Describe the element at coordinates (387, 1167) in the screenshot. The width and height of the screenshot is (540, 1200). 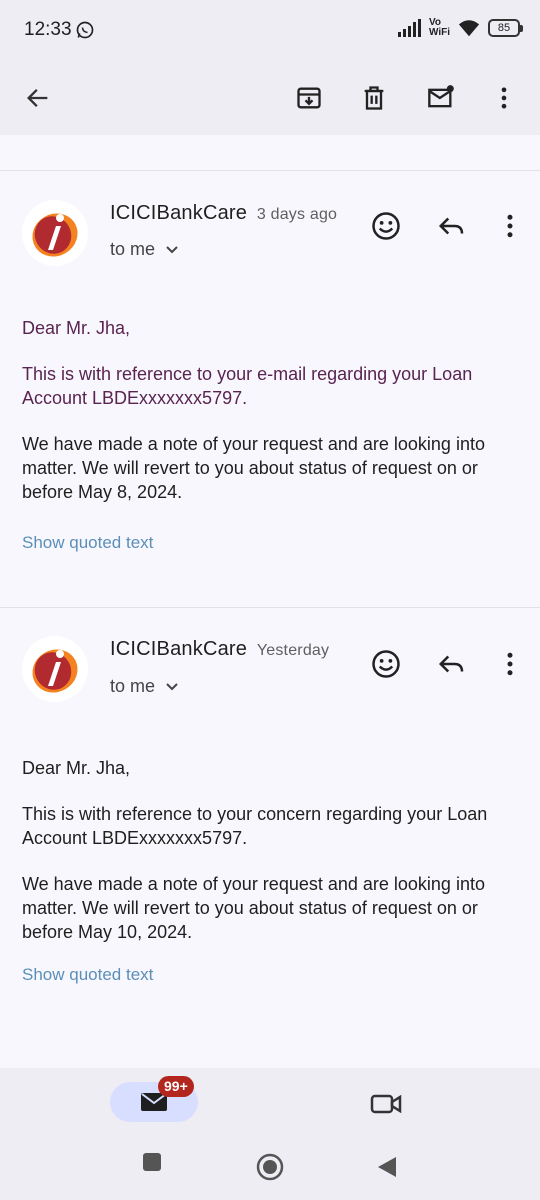
I see `back-nav-button` at that location.